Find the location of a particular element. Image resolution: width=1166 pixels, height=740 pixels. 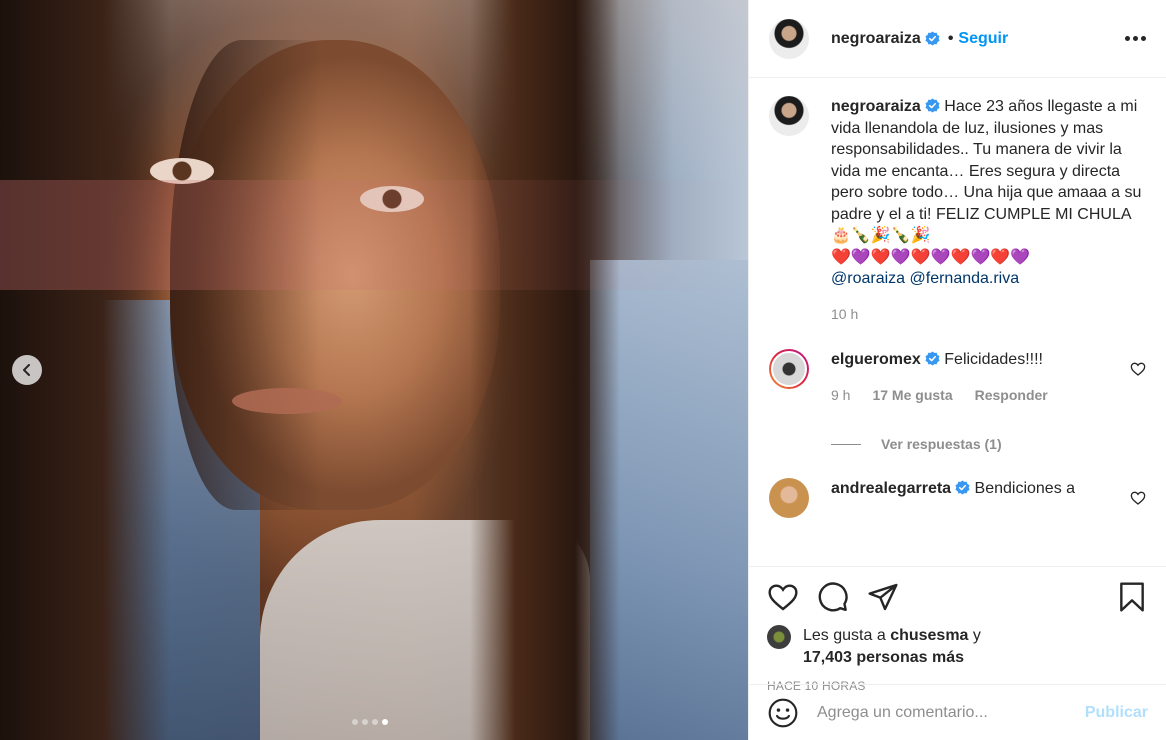

photo-hair-right is located at coordinates (545, 370).